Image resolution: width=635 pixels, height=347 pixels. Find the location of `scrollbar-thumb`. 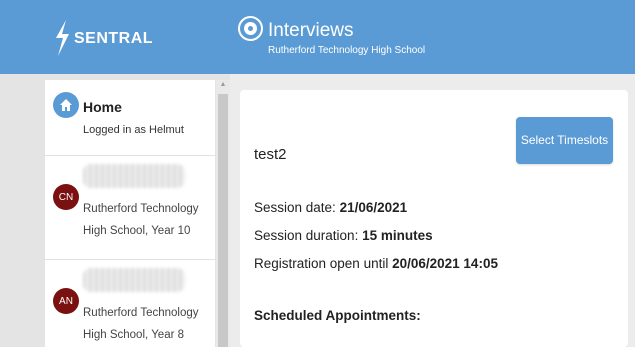

scrollbar-thumb is located at coordinates (223, 220).